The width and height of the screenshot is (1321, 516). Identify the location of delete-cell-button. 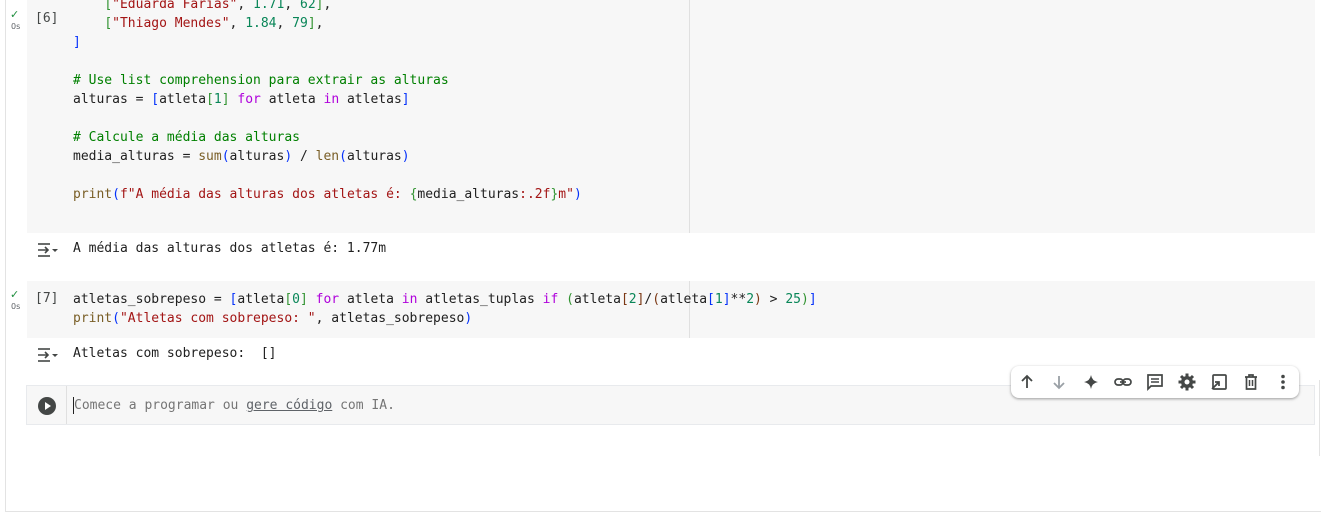
(1251, 382).